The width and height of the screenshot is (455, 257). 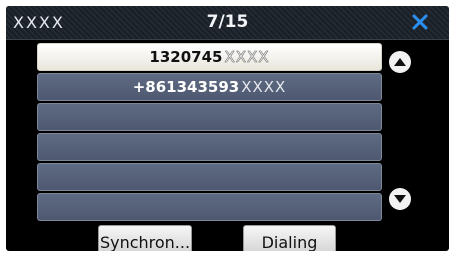 I want to click on triangle-up-icon, so click(x=400, y=62).